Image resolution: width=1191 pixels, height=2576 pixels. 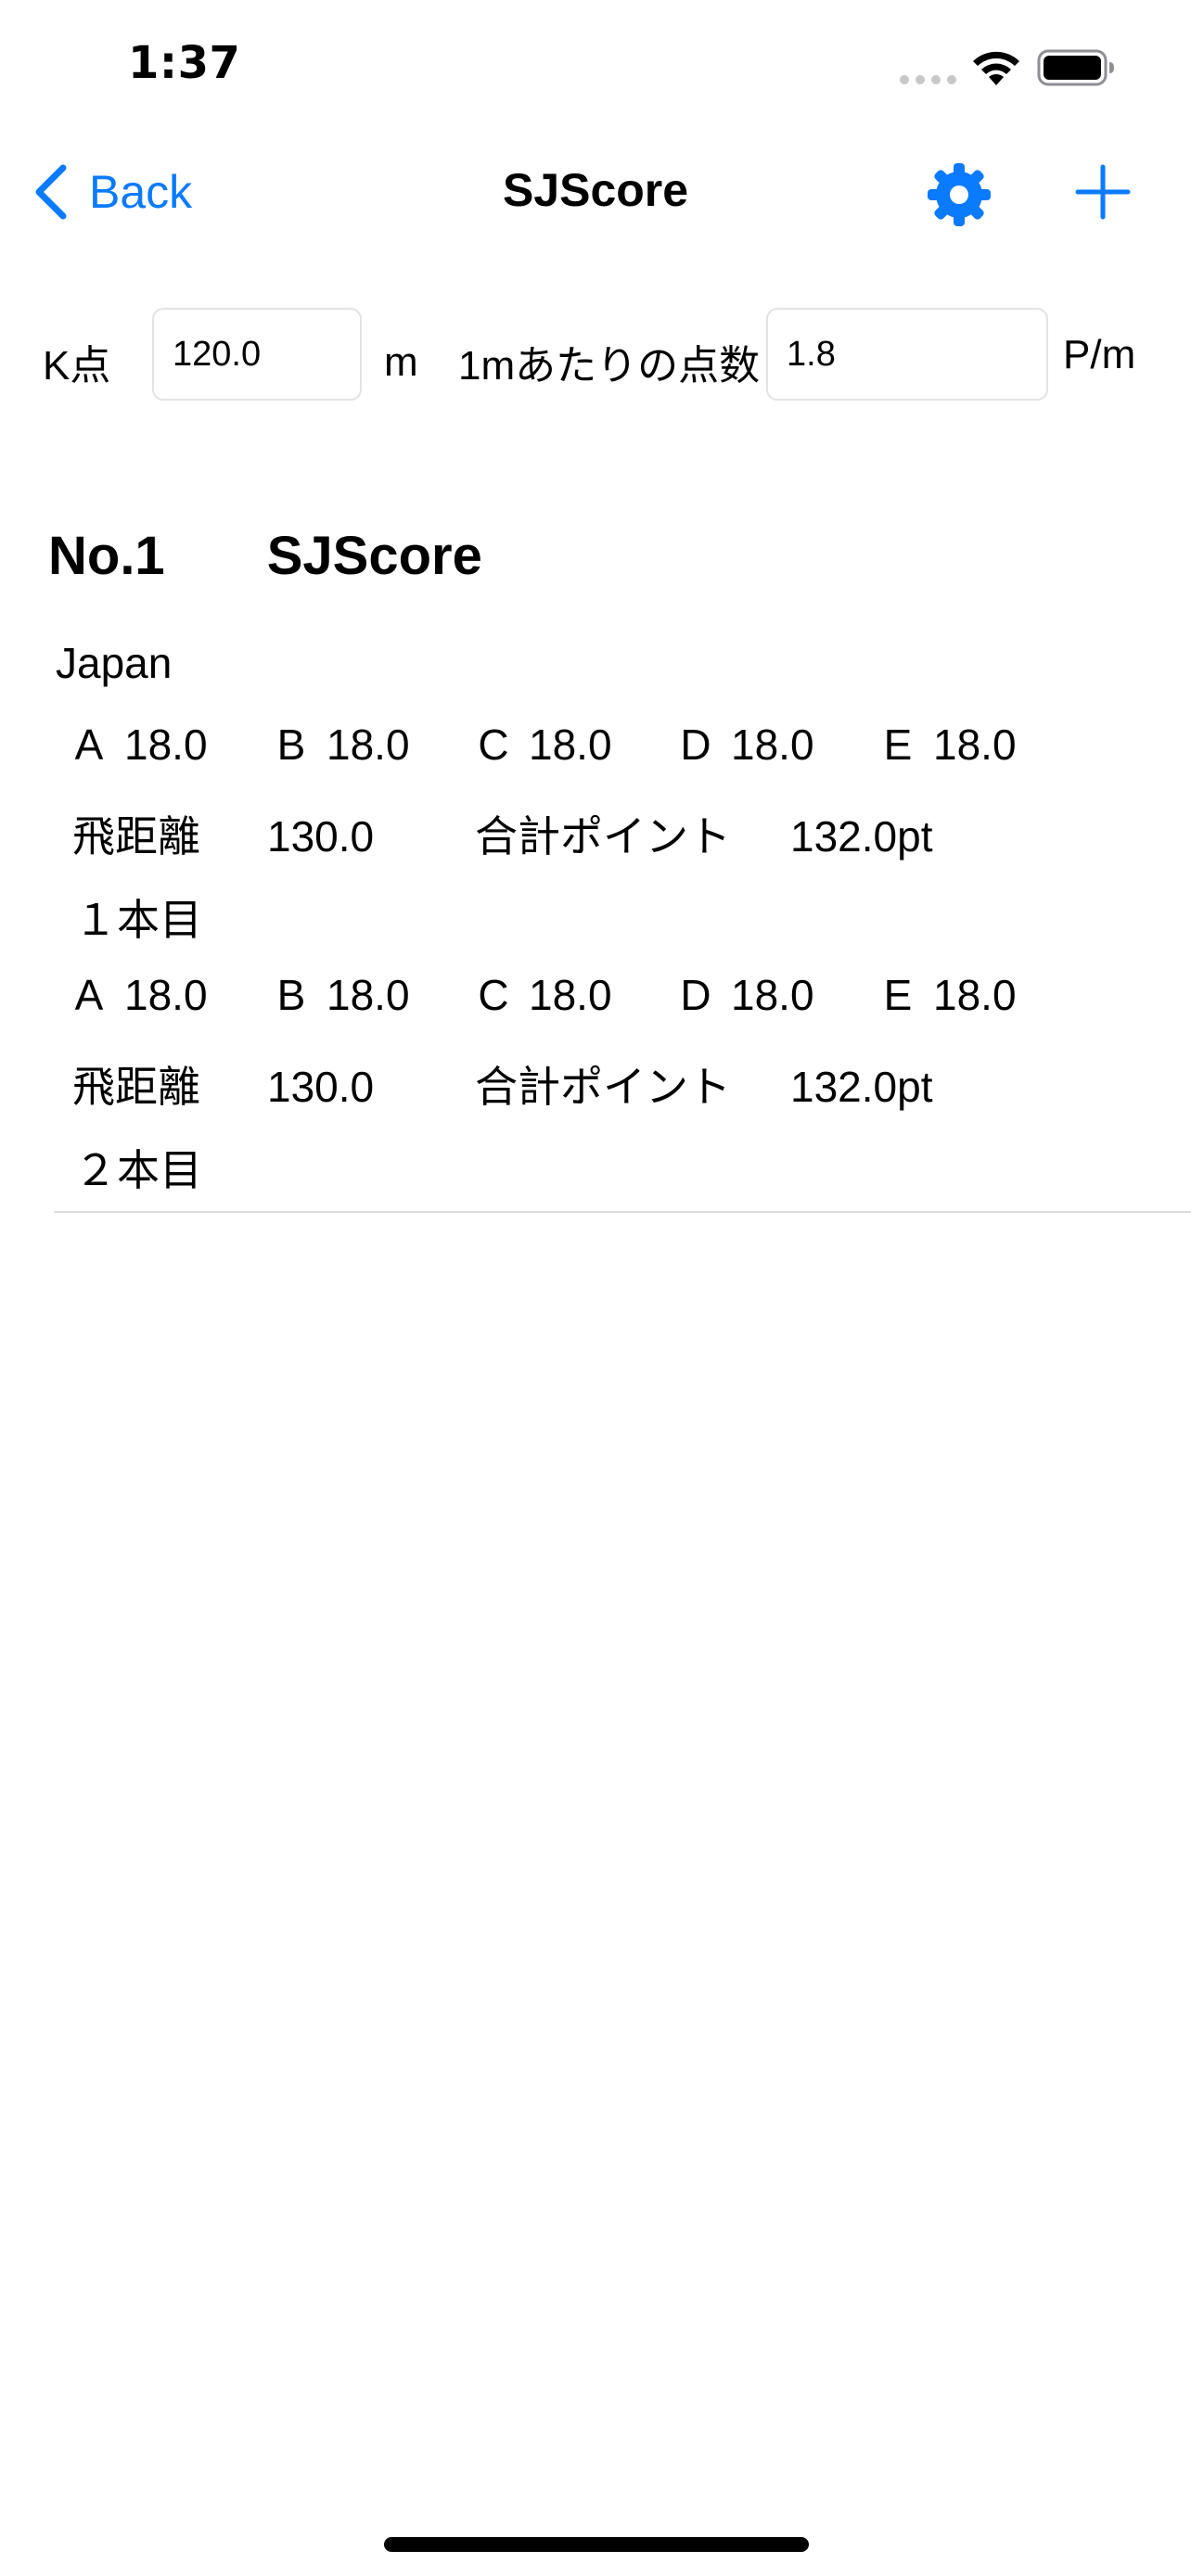 I want to click on back-label: Back, so click(x=141, y=192).